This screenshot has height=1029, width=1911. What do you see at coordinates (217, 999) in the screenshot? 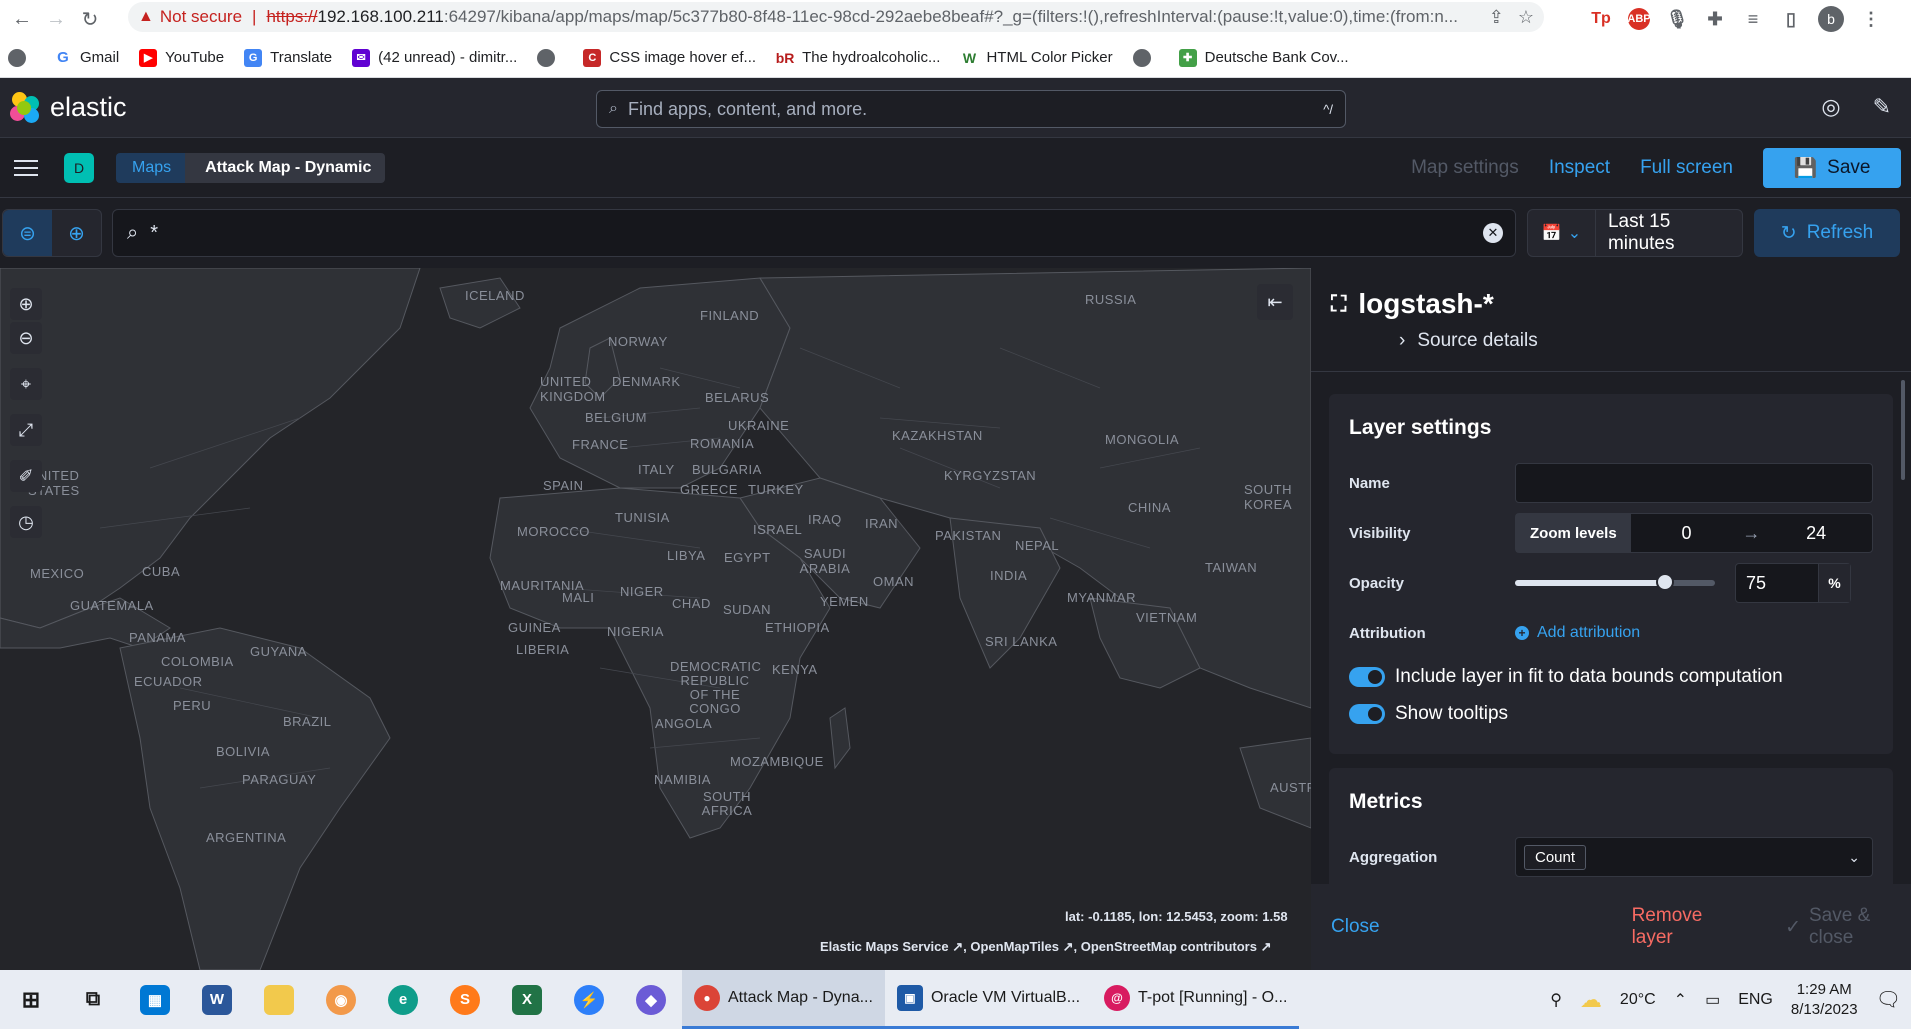
I see `word-app: W` at bounding box center [217, 999].